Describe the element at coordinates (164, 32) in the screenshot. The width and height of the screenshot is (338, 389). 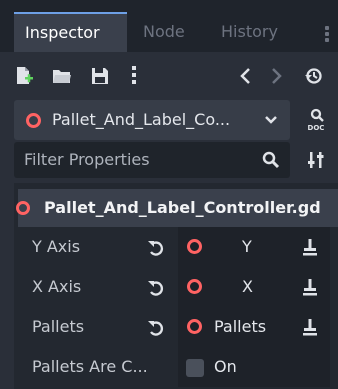
I see `tab-node: Node` at that location.